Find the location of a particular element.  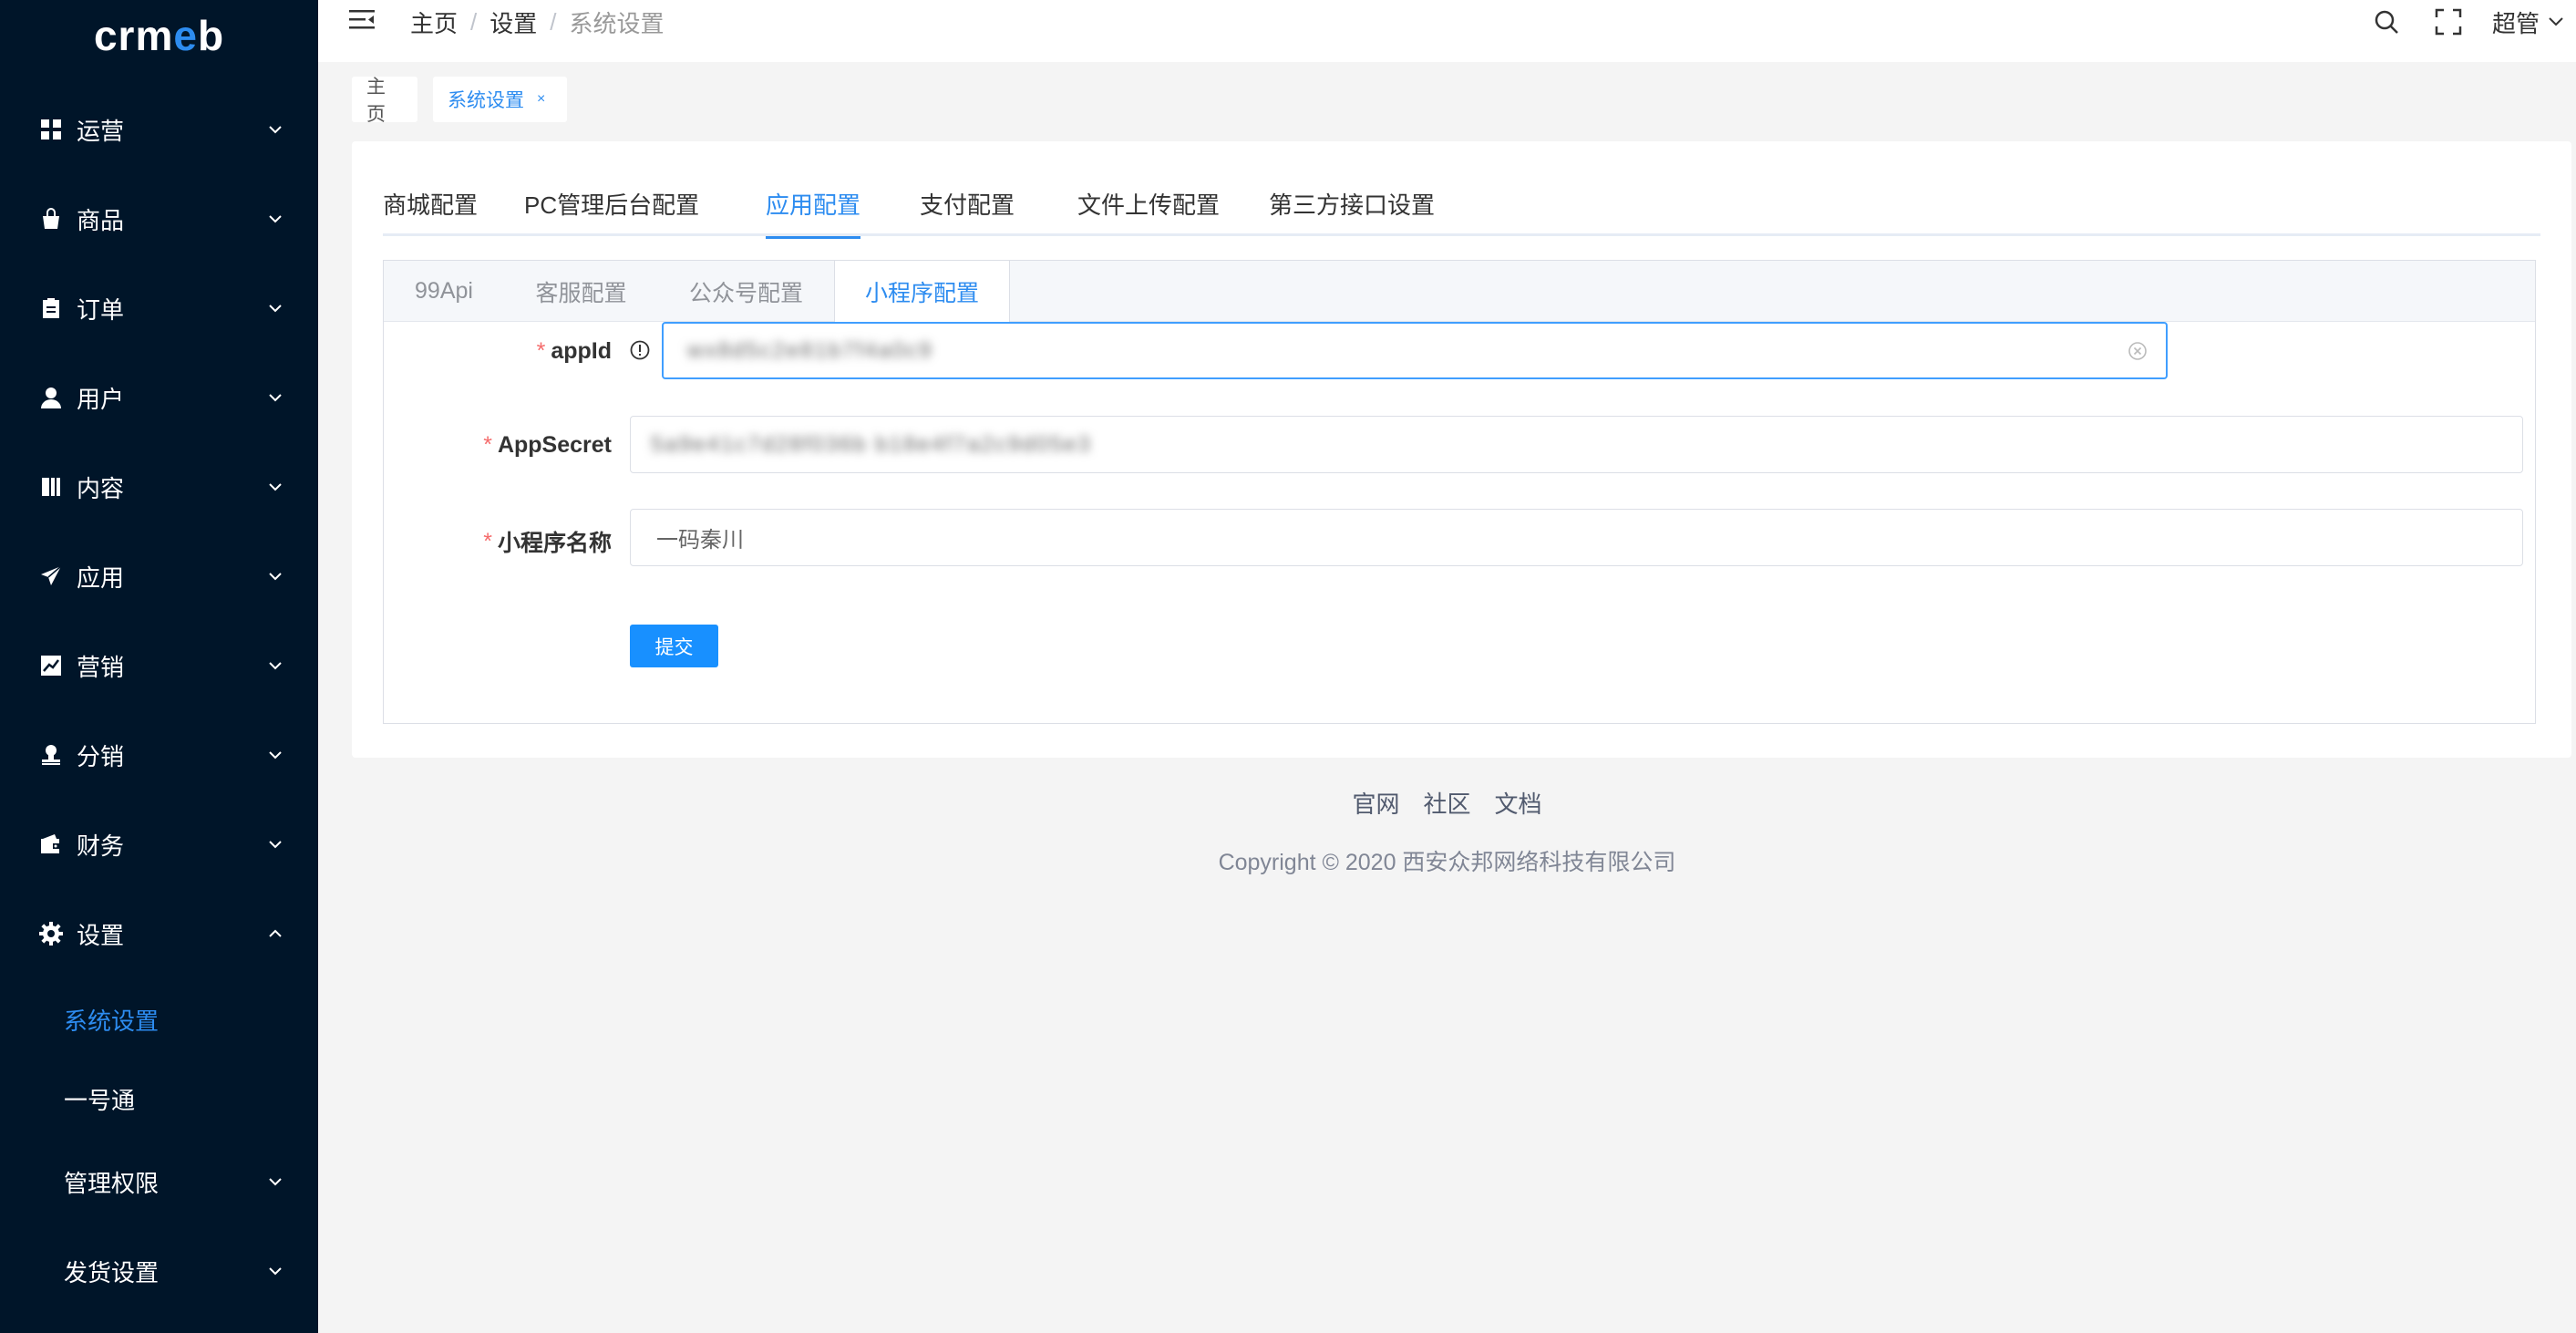

appid-label-text: appId is located at coordinates (581, 351).